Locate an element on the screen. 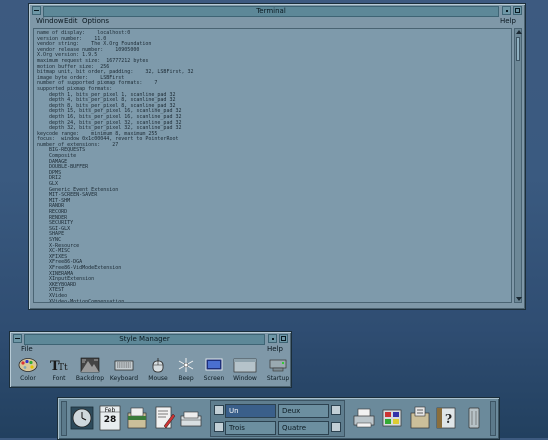 This screenshot has height=440, width=548. front-panel: Feb 28 Un Deux Trois Quatre ? is located at coordinates (278, 418).